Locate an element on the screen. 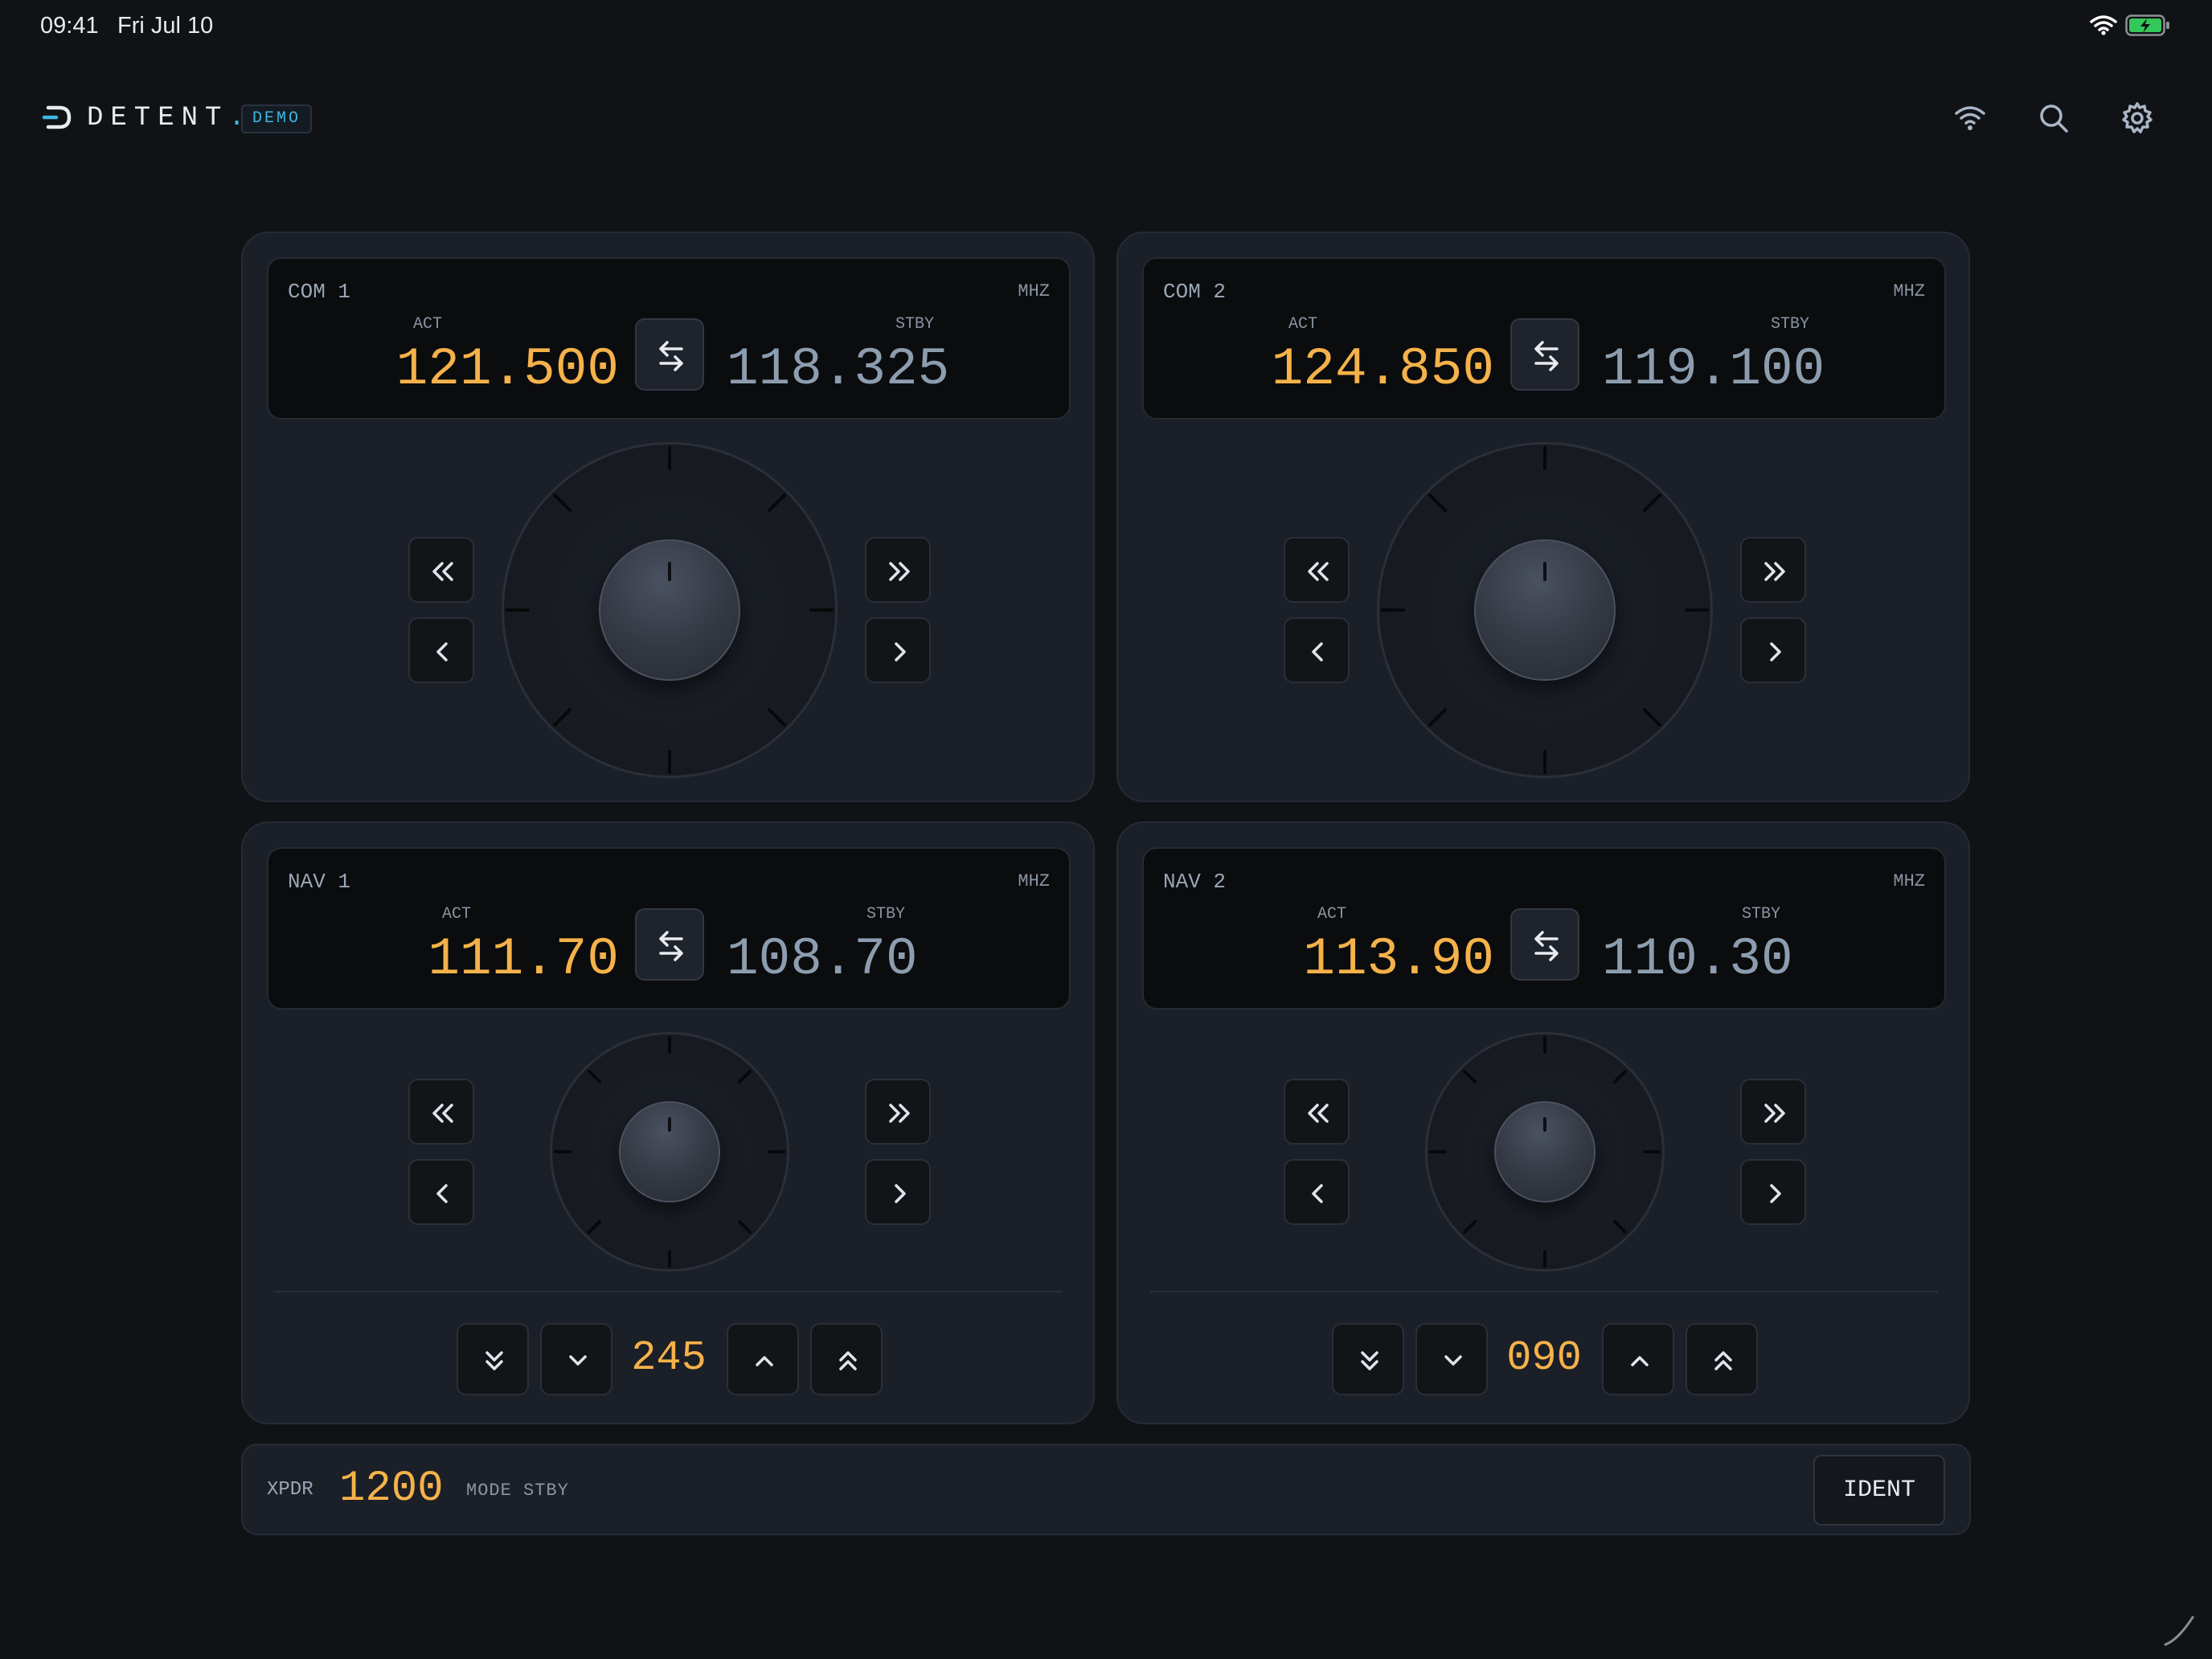  chevron-up-icon is located at coordinates (1640, 1361).